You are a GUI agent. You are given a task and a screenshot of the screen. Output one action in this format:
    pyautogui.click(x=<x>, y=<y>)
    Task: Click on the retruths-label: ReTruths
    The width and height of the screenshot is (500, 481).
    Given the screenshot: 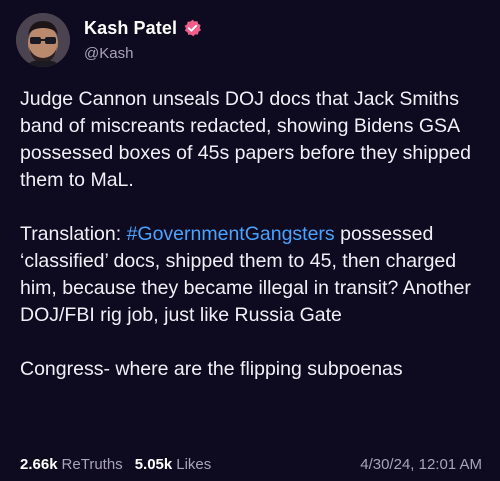 What is the action you would take?
    pyautogui.click(x=92, y=464)
    